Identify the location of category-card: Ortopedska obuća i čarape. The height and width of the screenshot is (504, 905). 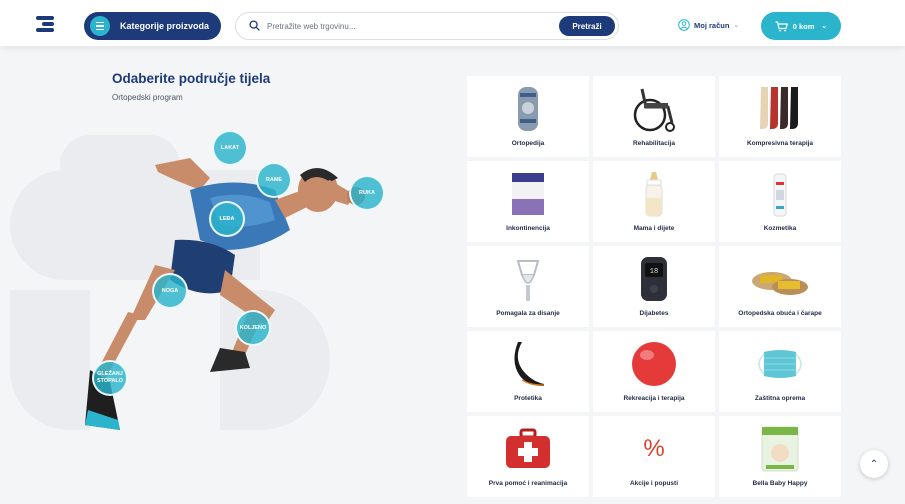
(780, 286).